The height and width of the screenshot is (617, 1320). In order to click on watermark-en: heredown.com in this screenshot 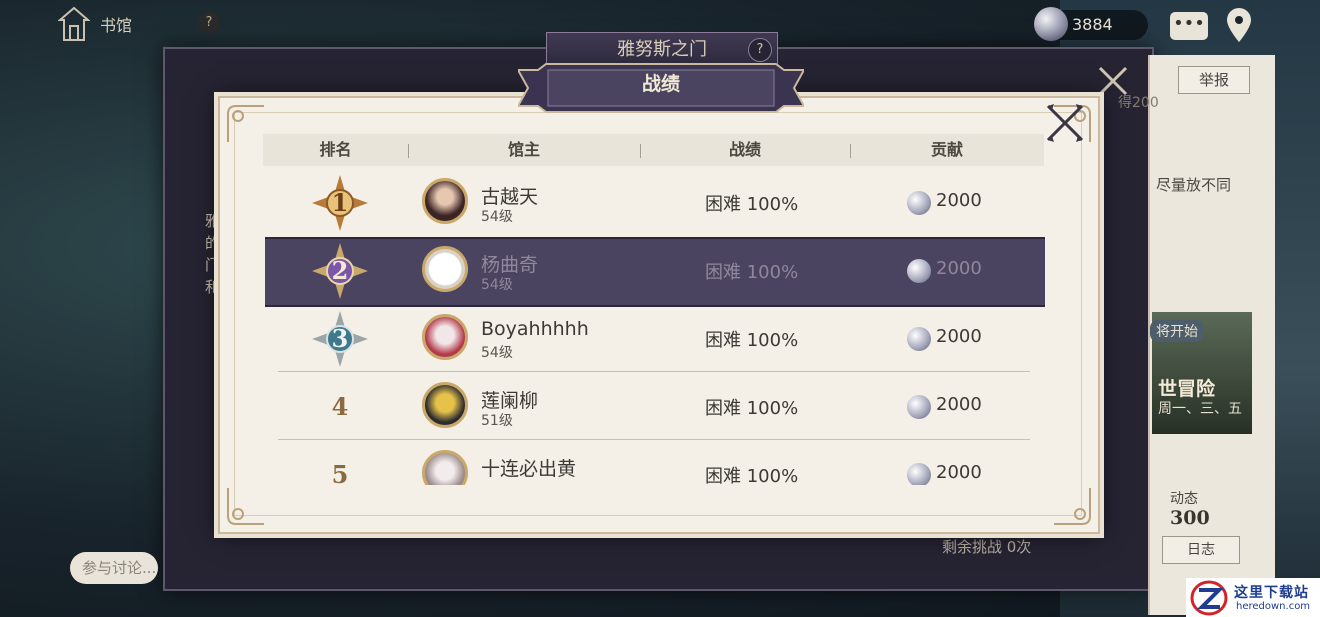, I will do `click(1273, 606)`.